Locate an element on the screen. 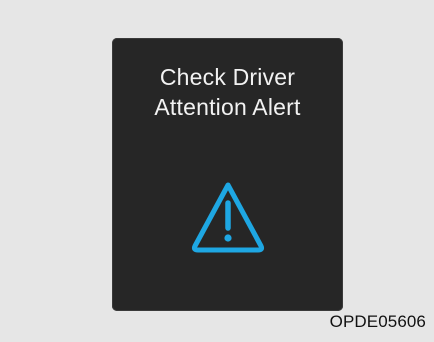  alert-title: Check Driver Attention Alert is located at coordinates (227, 92).